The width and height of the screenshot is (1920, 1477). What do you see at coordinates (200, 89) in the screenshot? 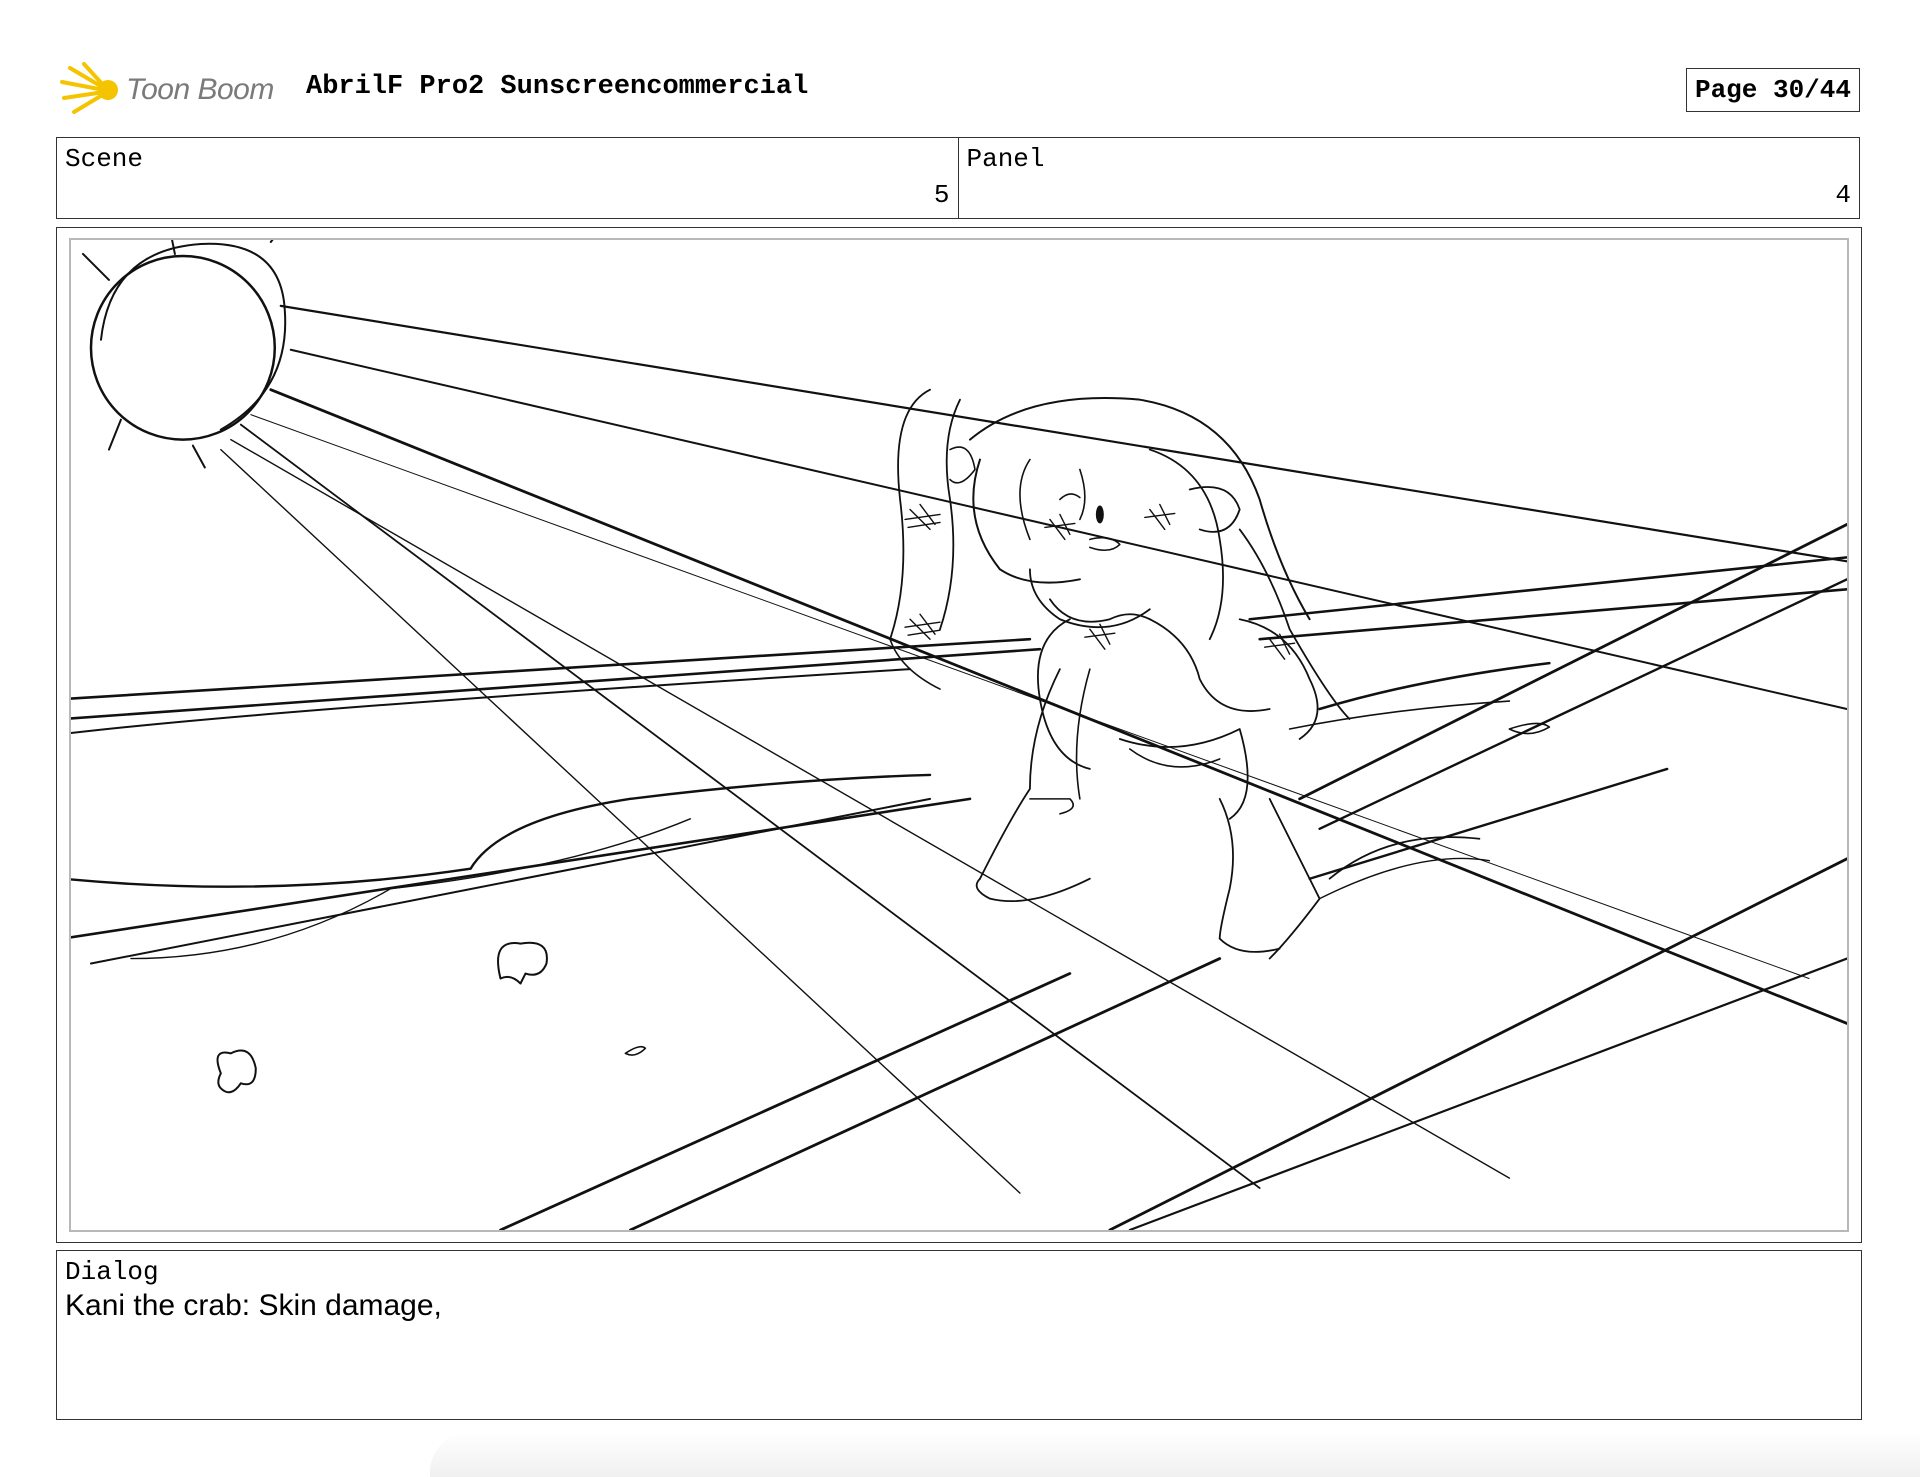
I see `logo-text: Toon Boom` at bounding box center [200, 89].